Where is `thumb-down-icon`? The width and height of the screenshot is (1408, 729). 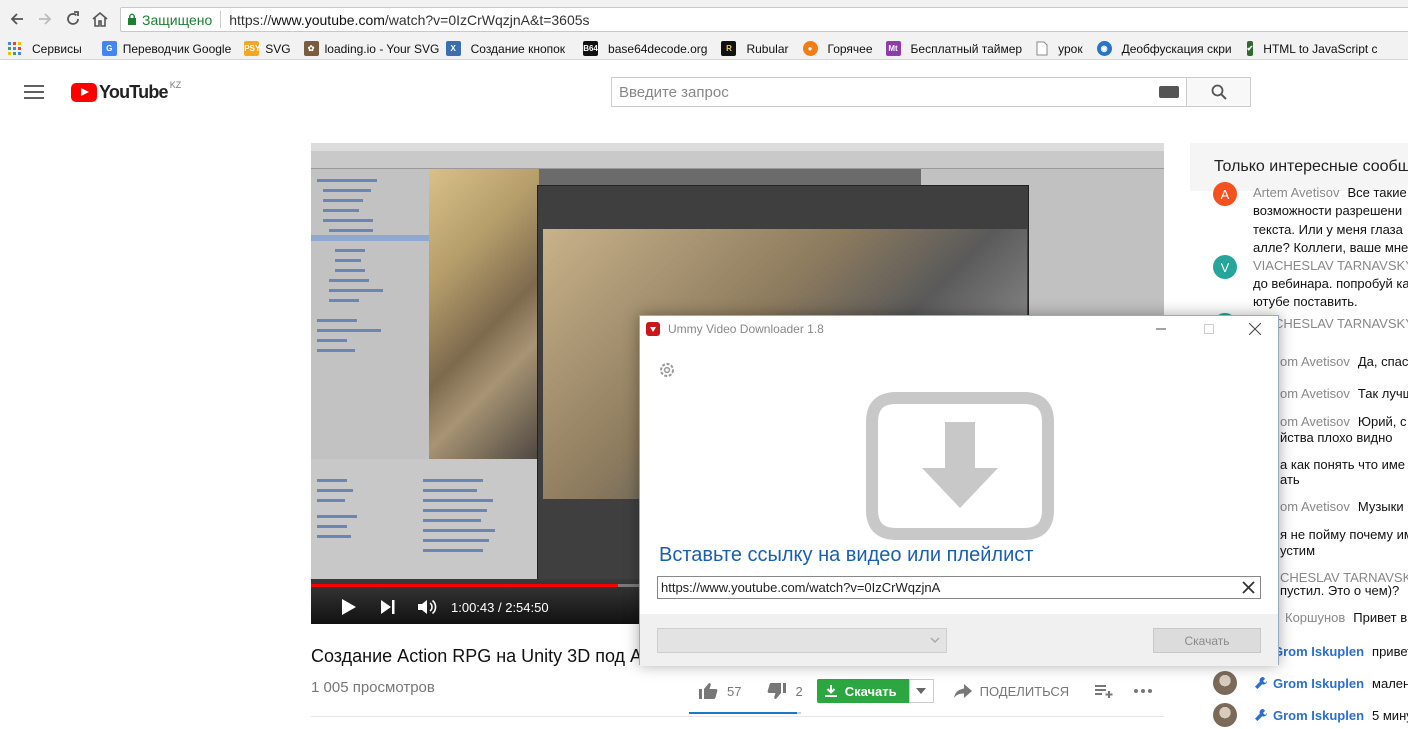
thumb-down-icon is located at coordinates (777, 691).